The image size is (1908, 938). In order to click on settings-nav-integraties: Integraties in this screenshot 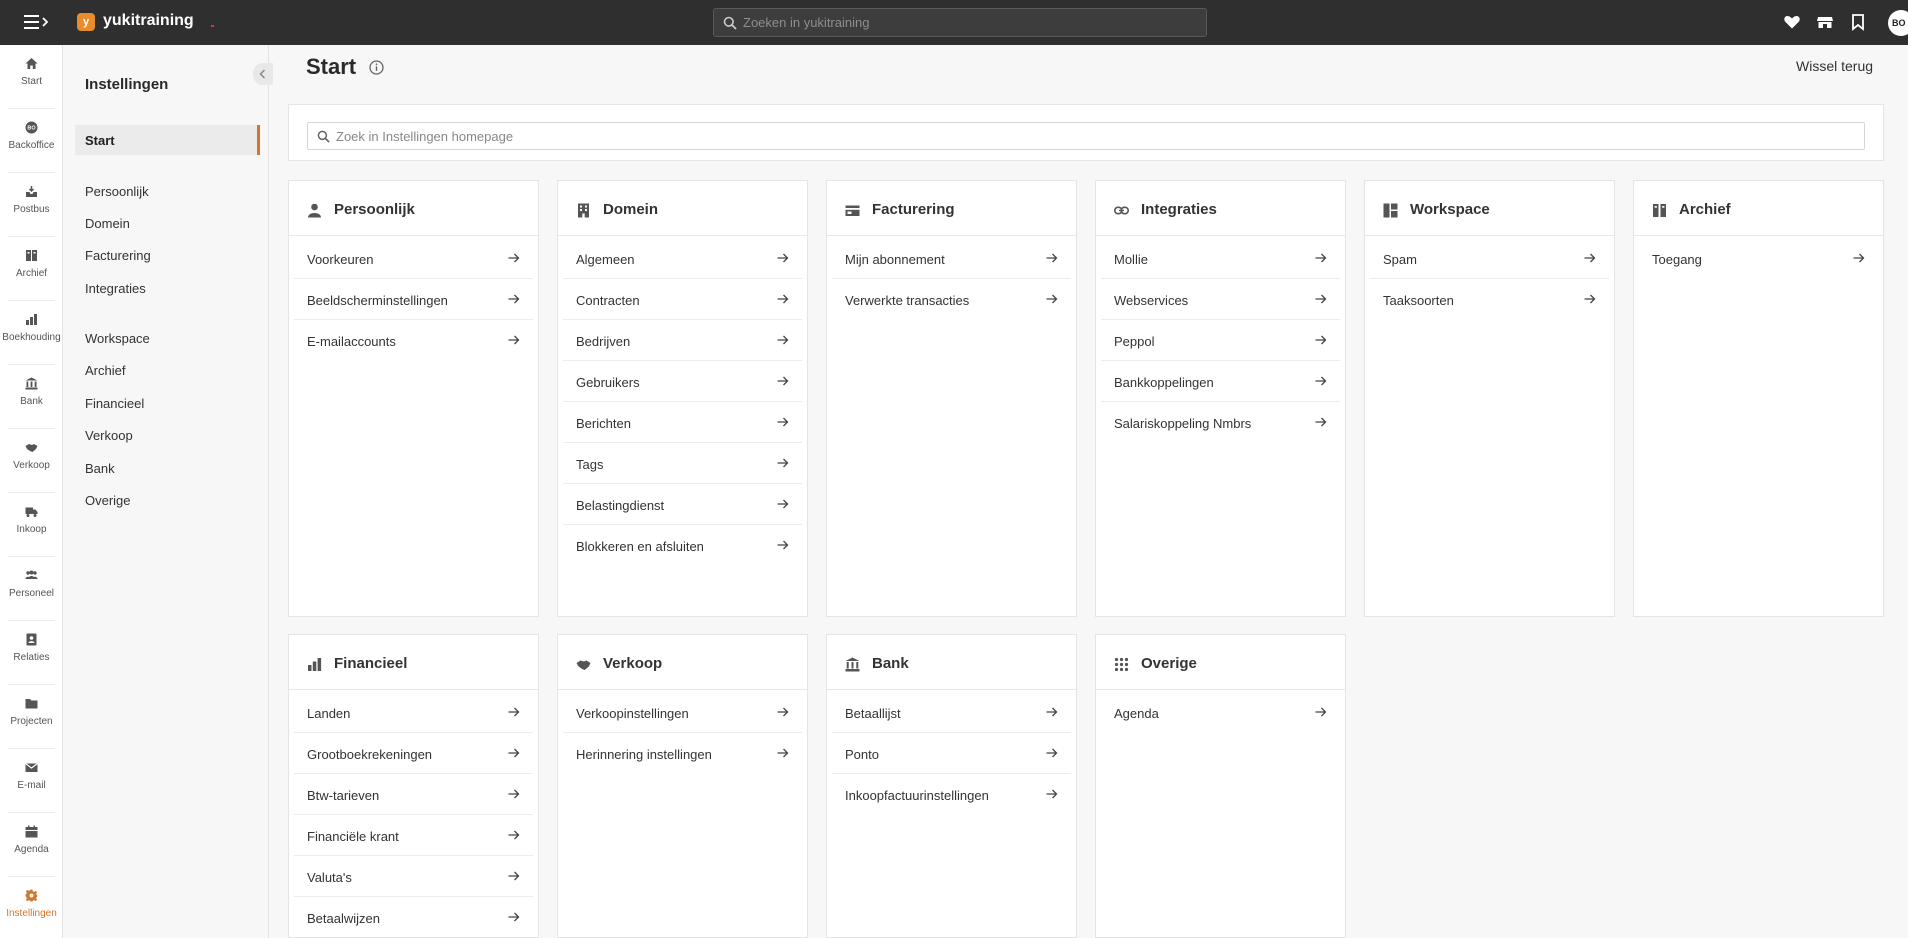, I will do `click(115, 288)`.